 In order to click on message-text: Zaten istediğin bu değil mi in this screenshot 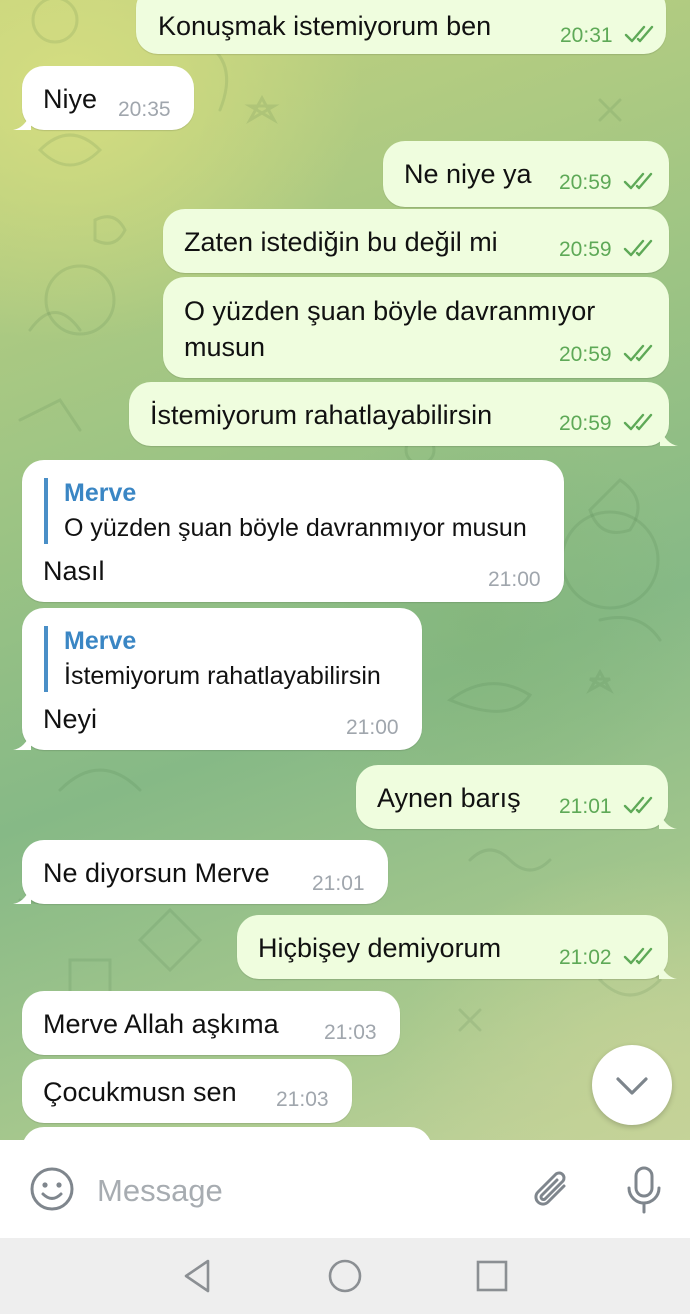, I will do `click(341, 242)`.